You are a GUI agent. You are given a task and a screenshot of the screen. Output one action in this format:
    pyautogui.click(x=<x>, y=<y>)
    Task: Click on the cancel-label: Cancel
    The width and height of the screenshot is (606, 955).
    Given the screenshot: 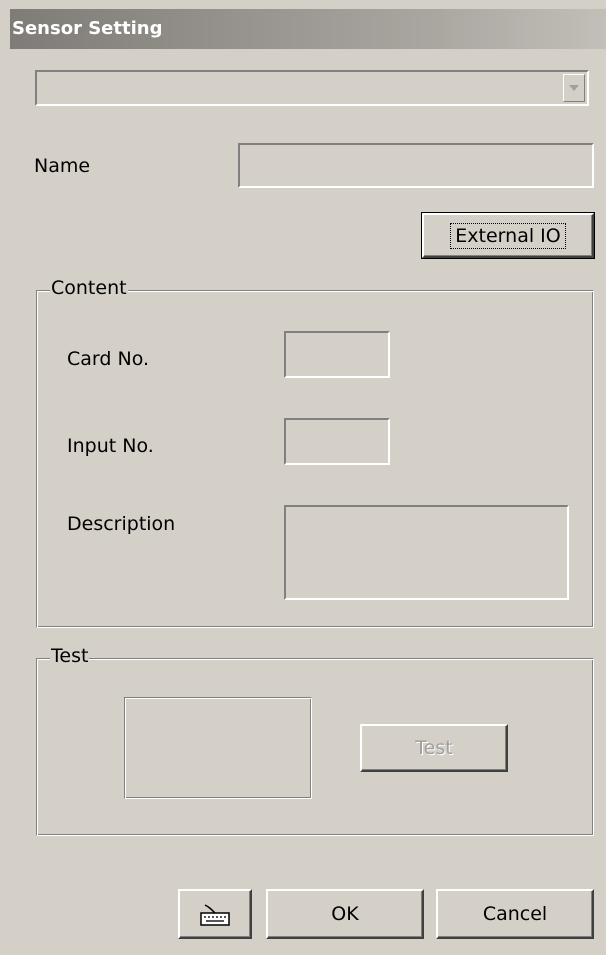 What is the action you would take?
    pyautogui.click(x=515, y=914)
    